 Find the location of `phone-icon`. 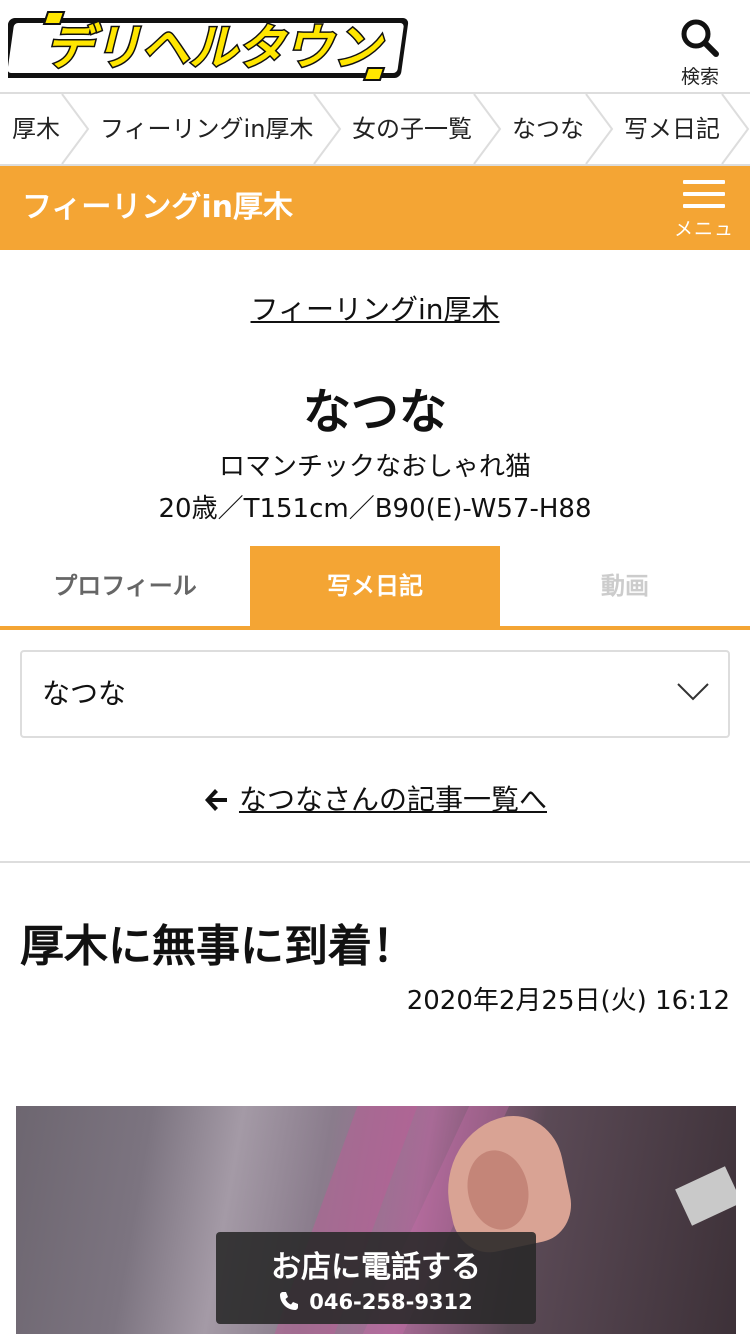

phone-icon is located at coordinates (289, 1301).